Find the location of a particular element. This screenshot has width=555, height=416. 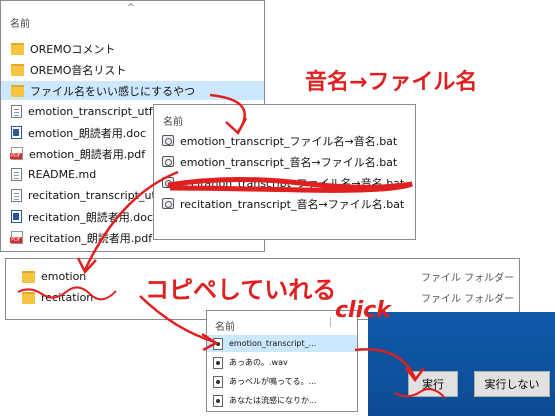

run-squiggle is located at coordinates (420, 393).